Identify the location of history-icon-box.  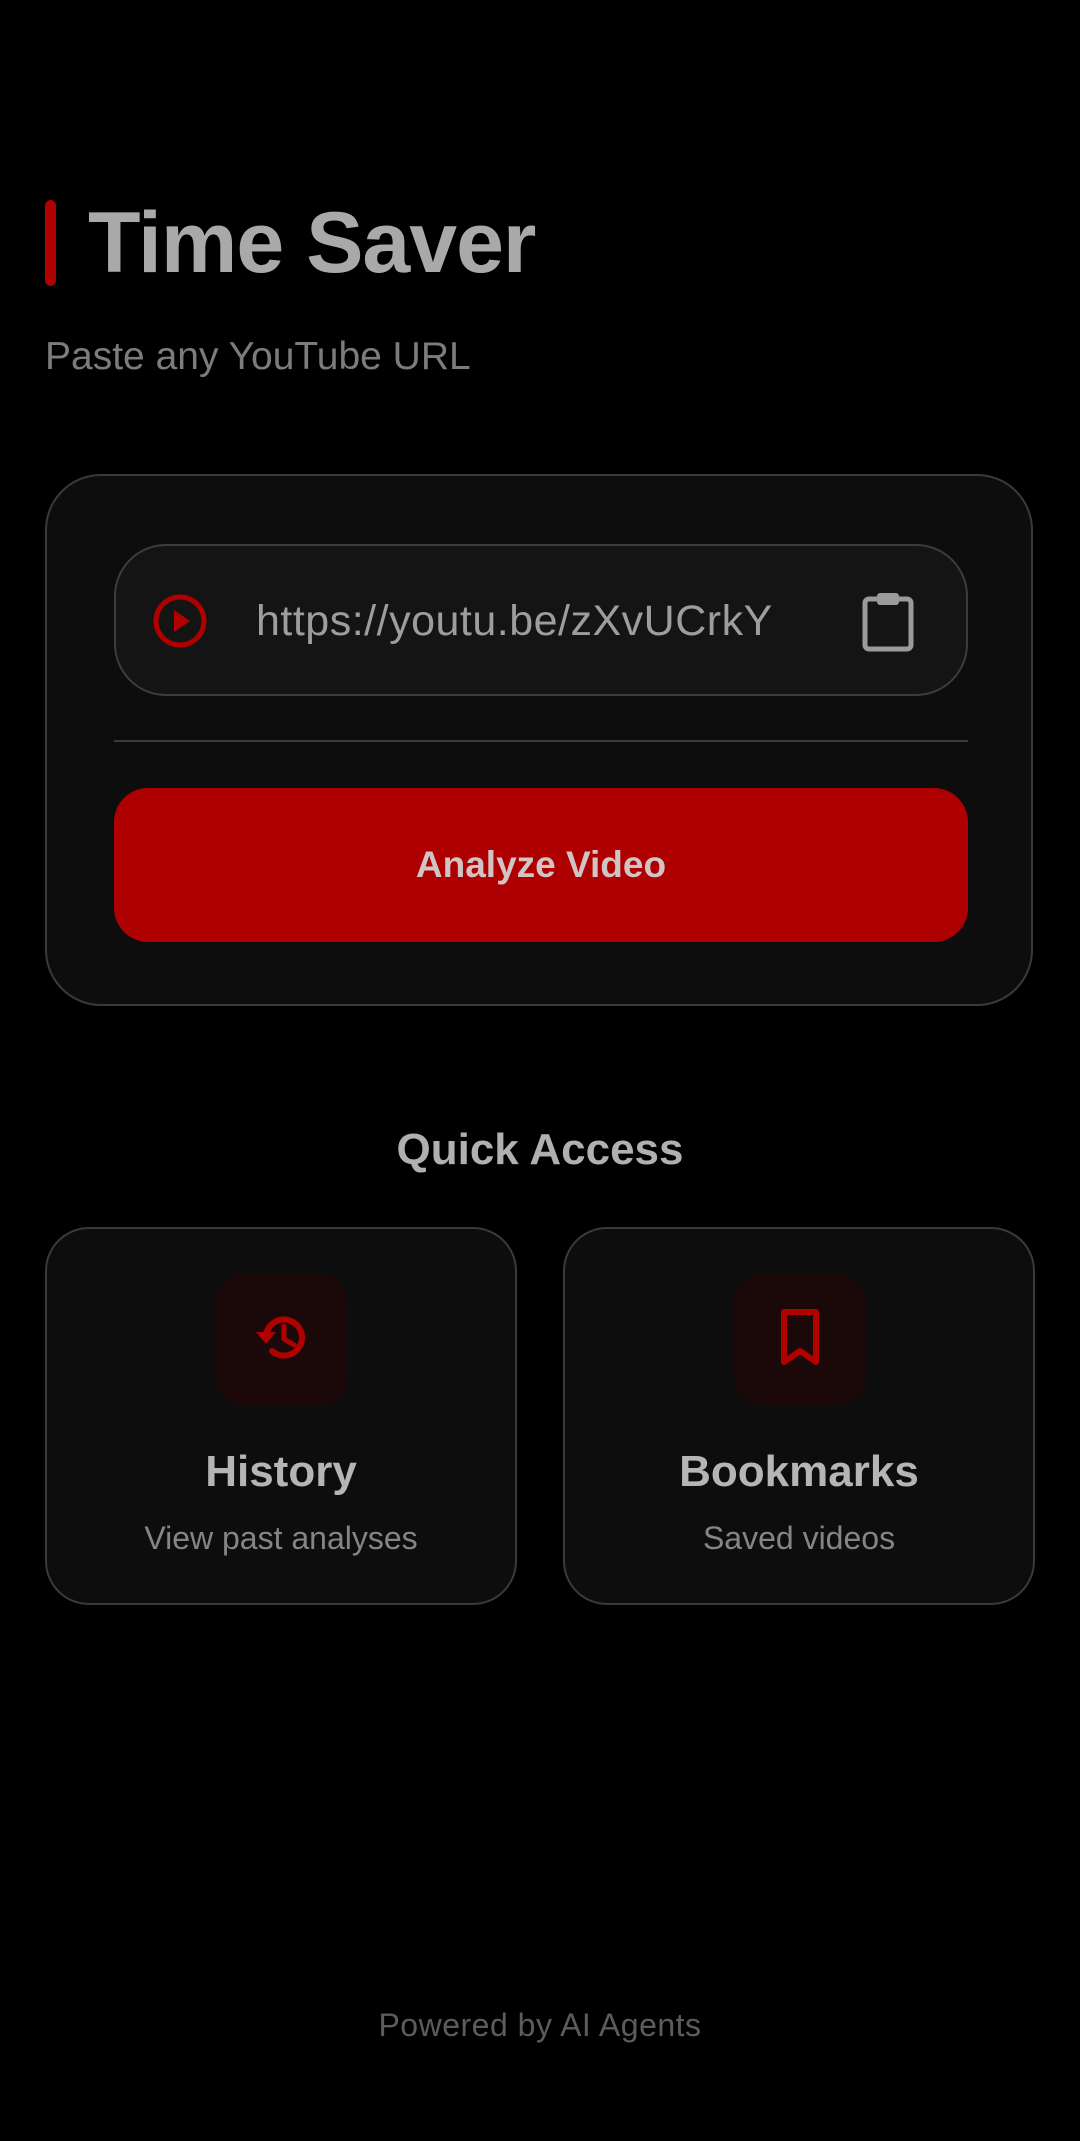
(282, 1340).